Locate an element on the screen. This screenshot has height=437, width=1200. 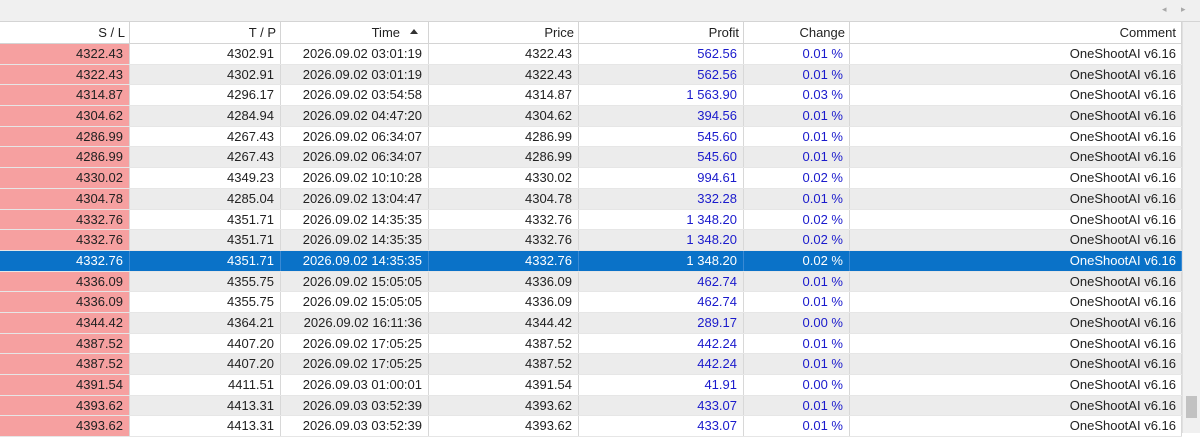
cell-price: 4332.76 is located at coordinates (504, 219).